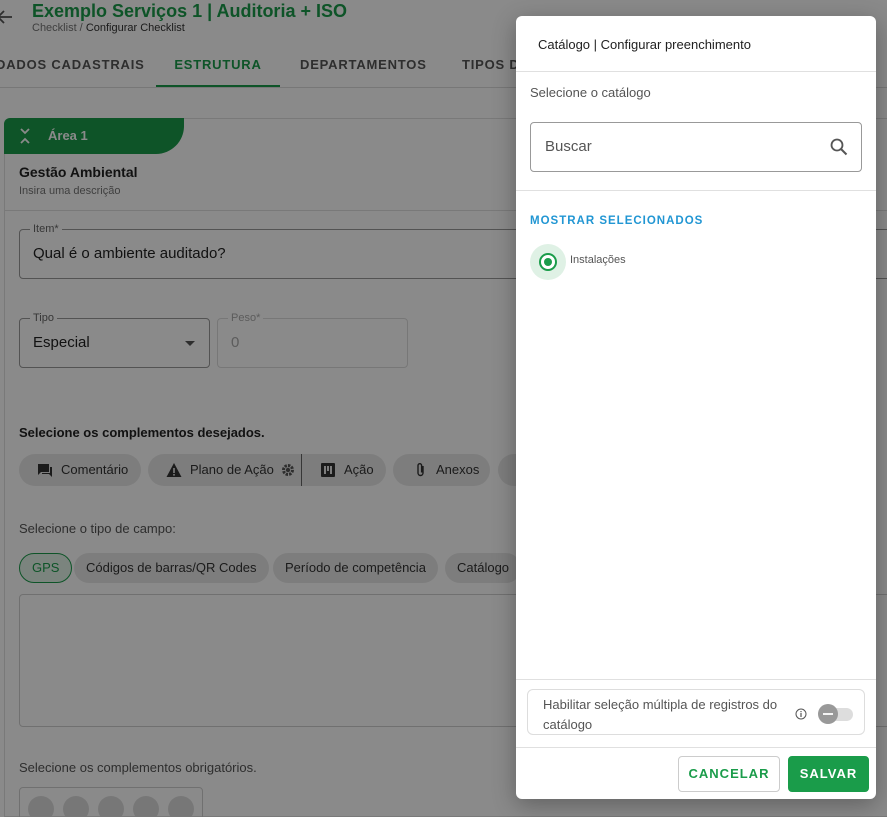 The height and width of the screenshot is (817, 887). I want to click on search-placeholder: Buscar, so click(568, 146).